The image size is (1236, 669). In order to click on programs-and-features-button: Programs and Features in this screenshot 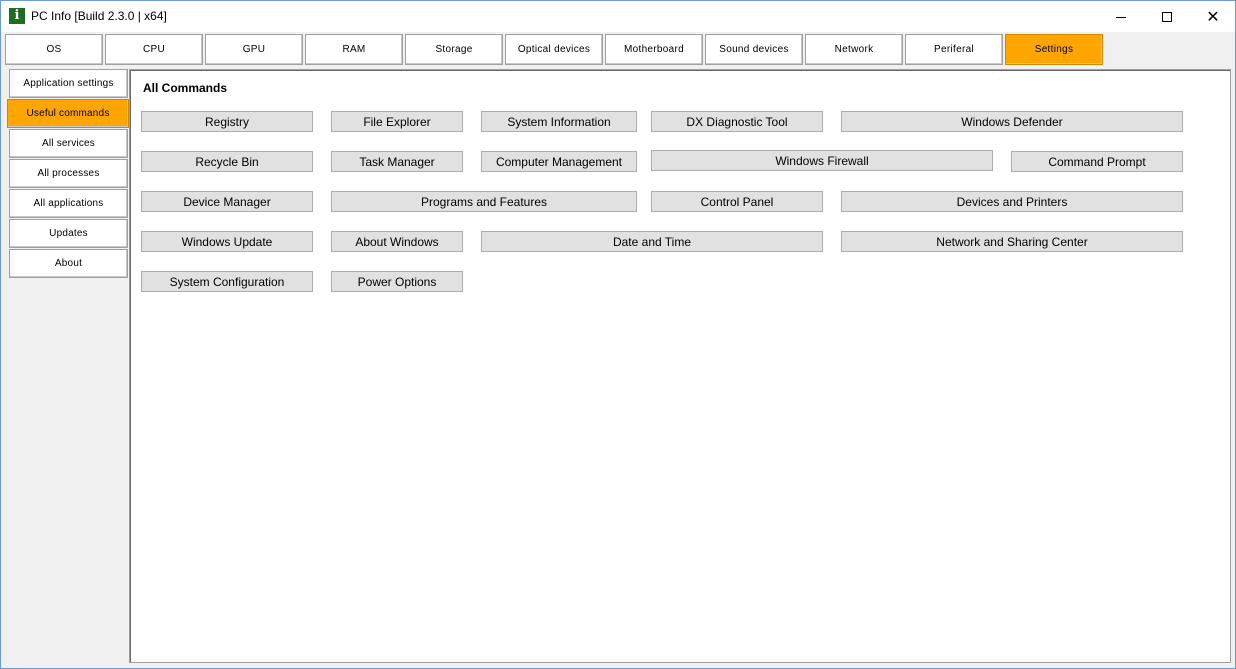, I will do `click(484, 201)`.